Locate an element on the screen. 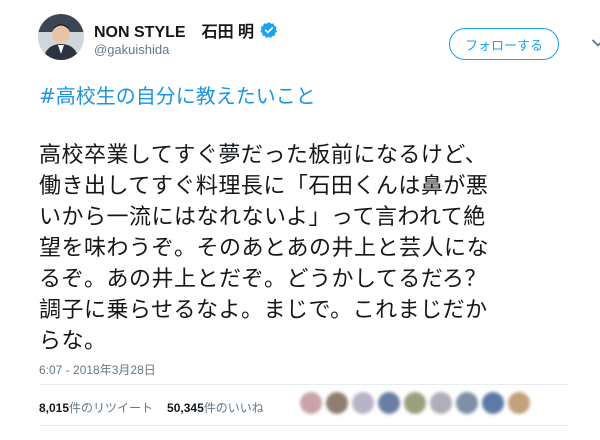 This screenshot has height=440, width=600. tweet-stats: 8,015件のリツイート 50,345件のいいね is located at coordinates (158, 407).